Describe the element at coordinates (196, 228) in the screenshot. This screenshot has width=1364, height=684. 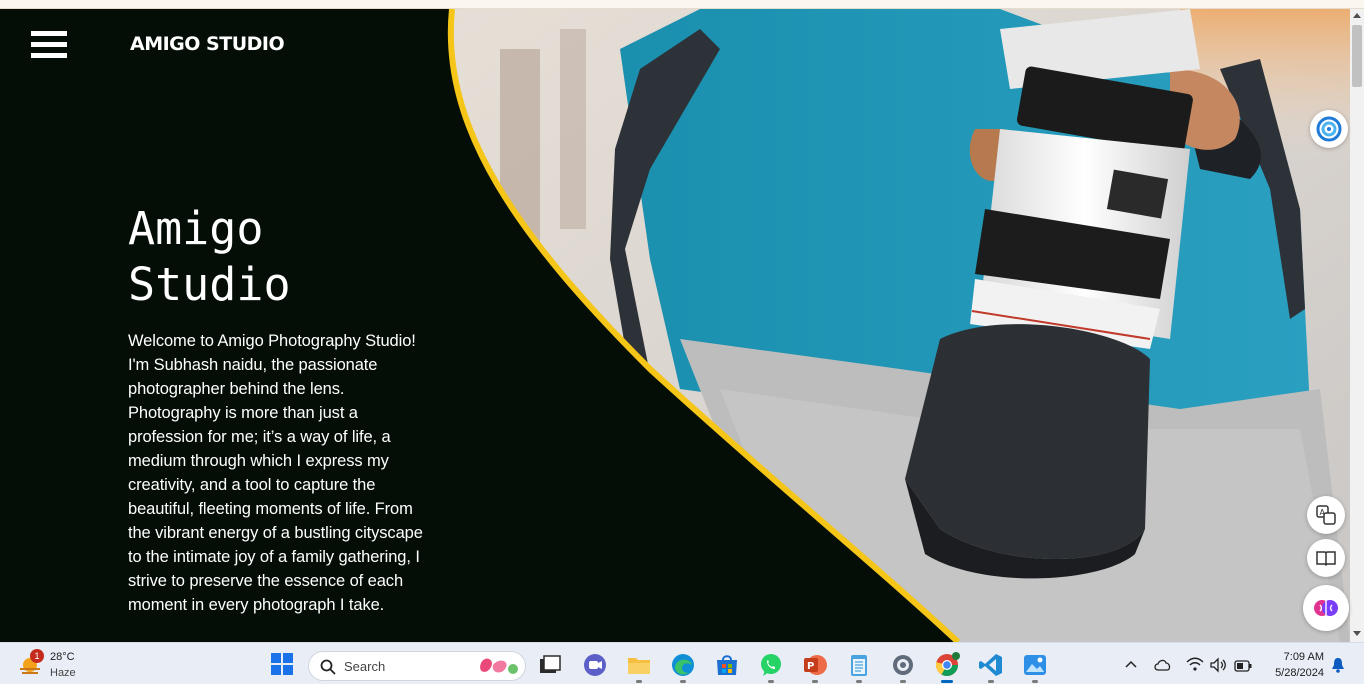
I see `hero-title-line: Amigo` at that location.